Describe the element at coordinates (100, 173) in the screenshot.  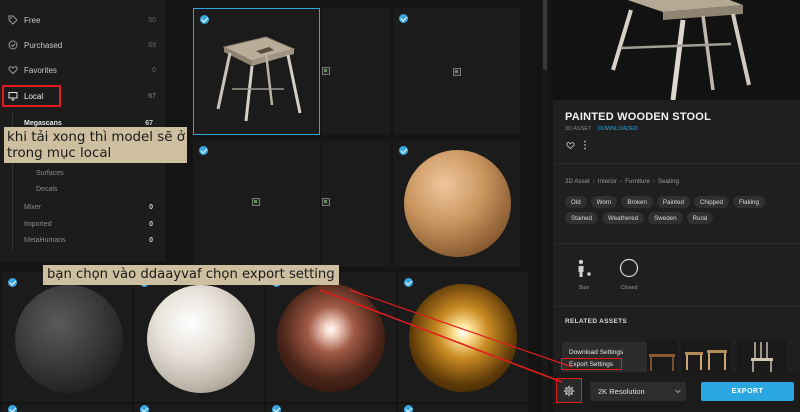
I see `sidebar-sub-surfaces: Surfaces` at that location.